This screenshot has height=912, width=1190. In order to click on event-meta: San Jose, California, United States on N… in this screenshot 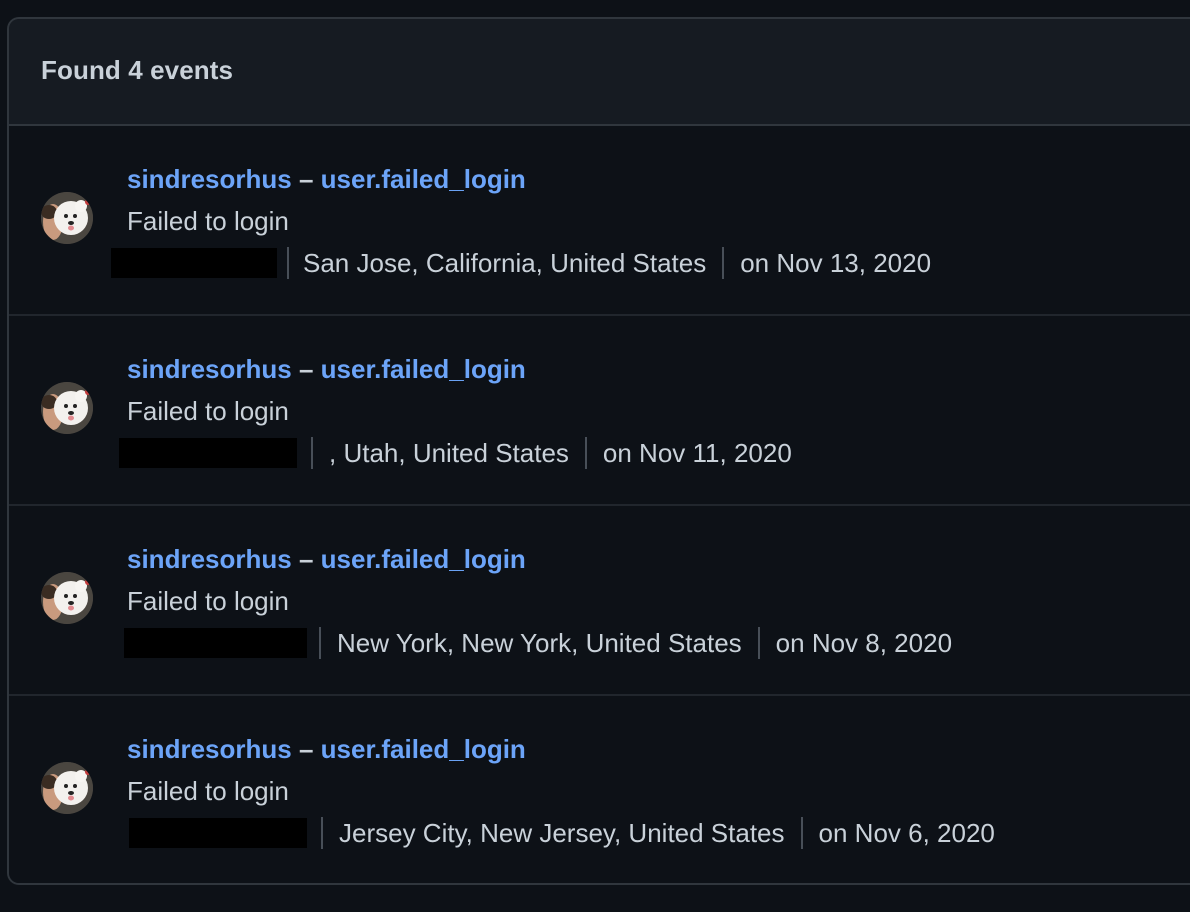, I will do `click(521, 263)`.